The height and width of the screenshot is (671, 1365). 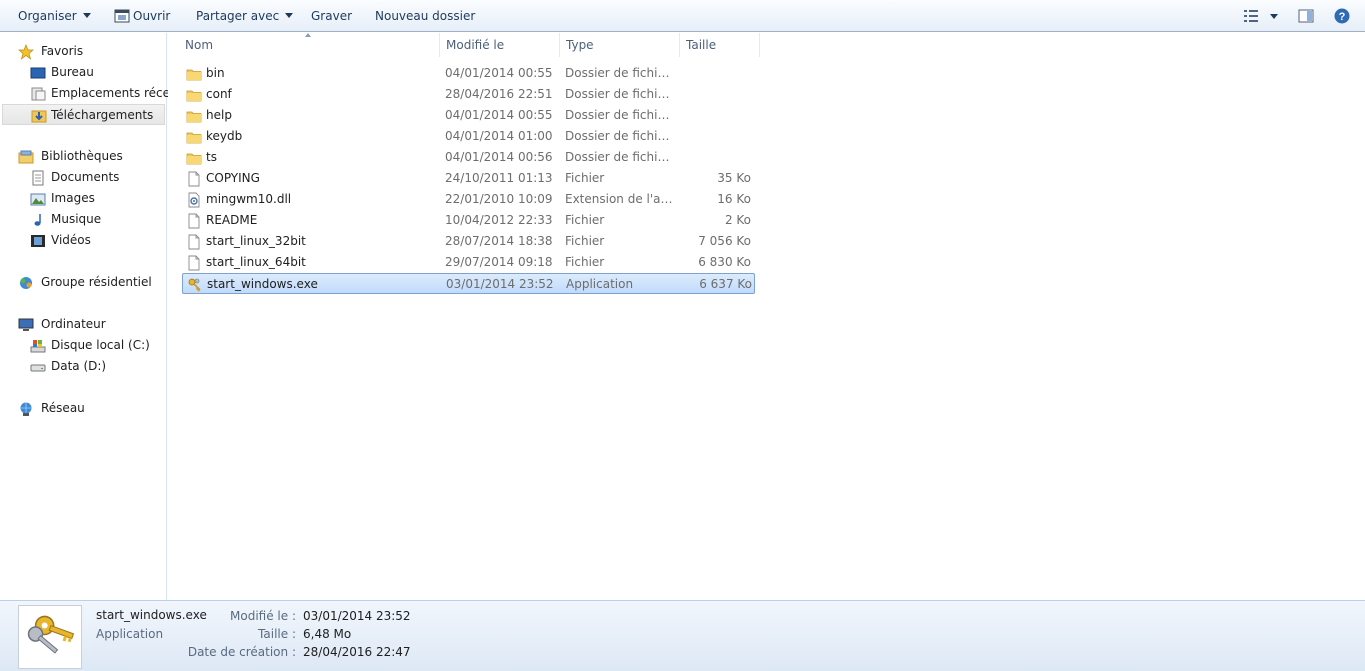 What do you see at coordinates (72, 72) in the screenshot?
I see `nav-label: Bureau` at bounding box center [72, 72].